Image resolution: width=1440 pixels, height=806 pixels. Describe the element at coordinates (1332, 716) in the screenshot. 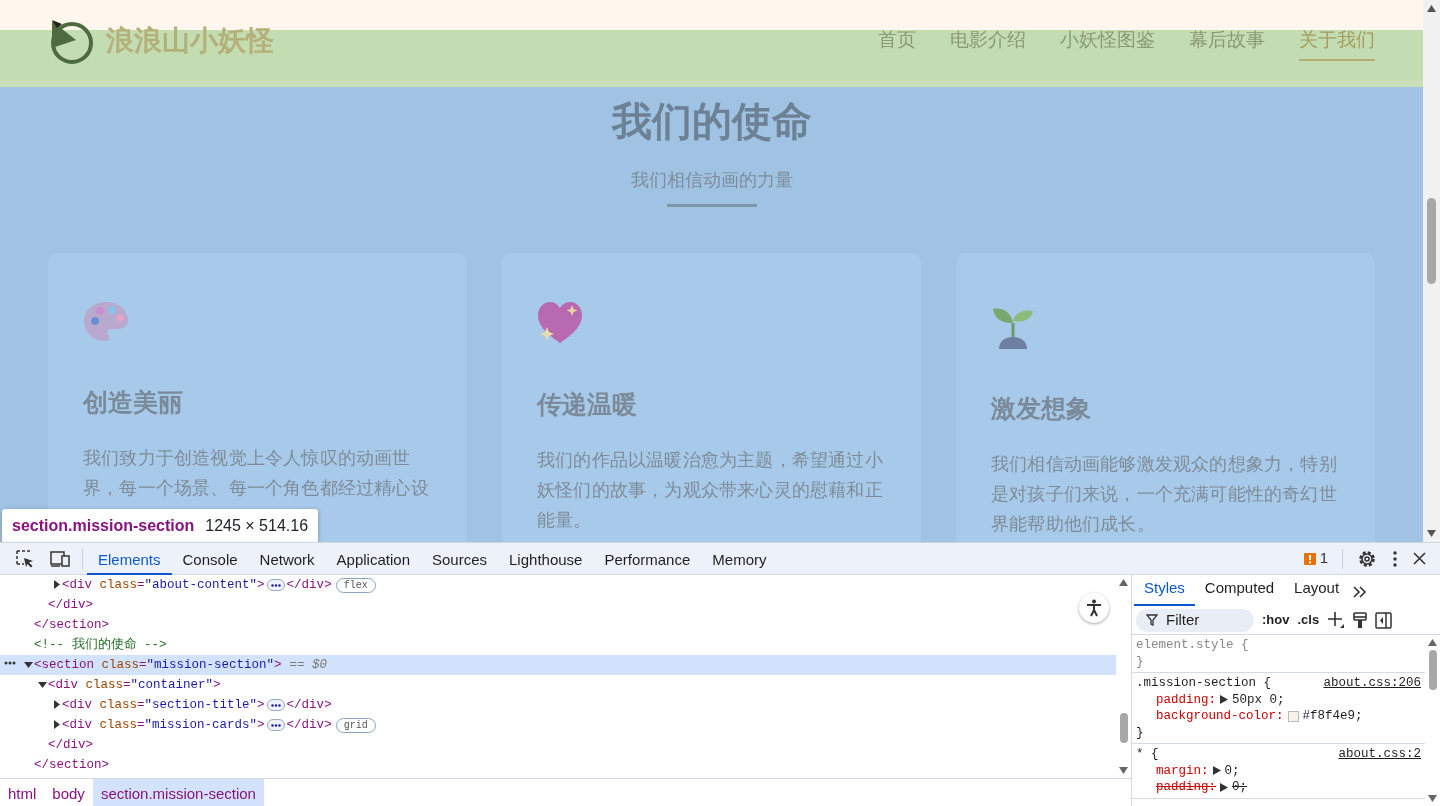

I see `property-value: #f8f4e9;` at that location.